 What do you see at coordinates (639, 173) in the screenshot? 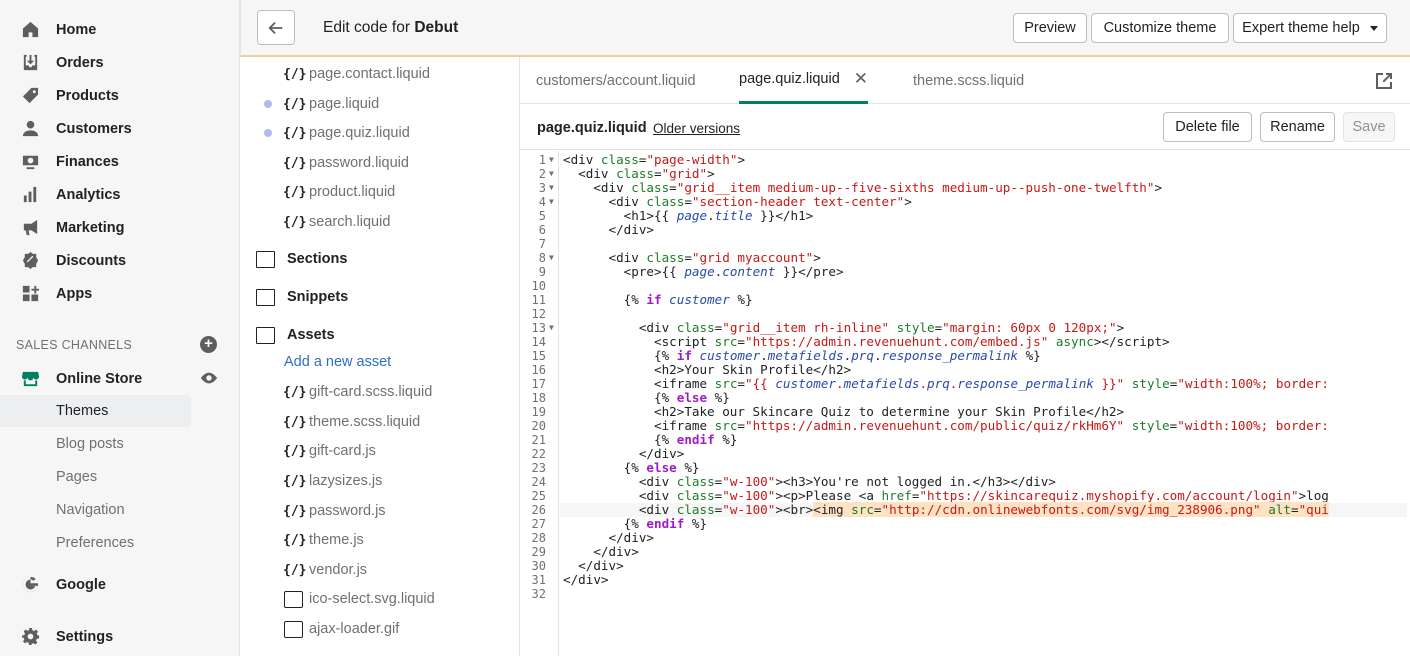
I see `code-line: <div class="grid">` at bounding box center [639, 173].